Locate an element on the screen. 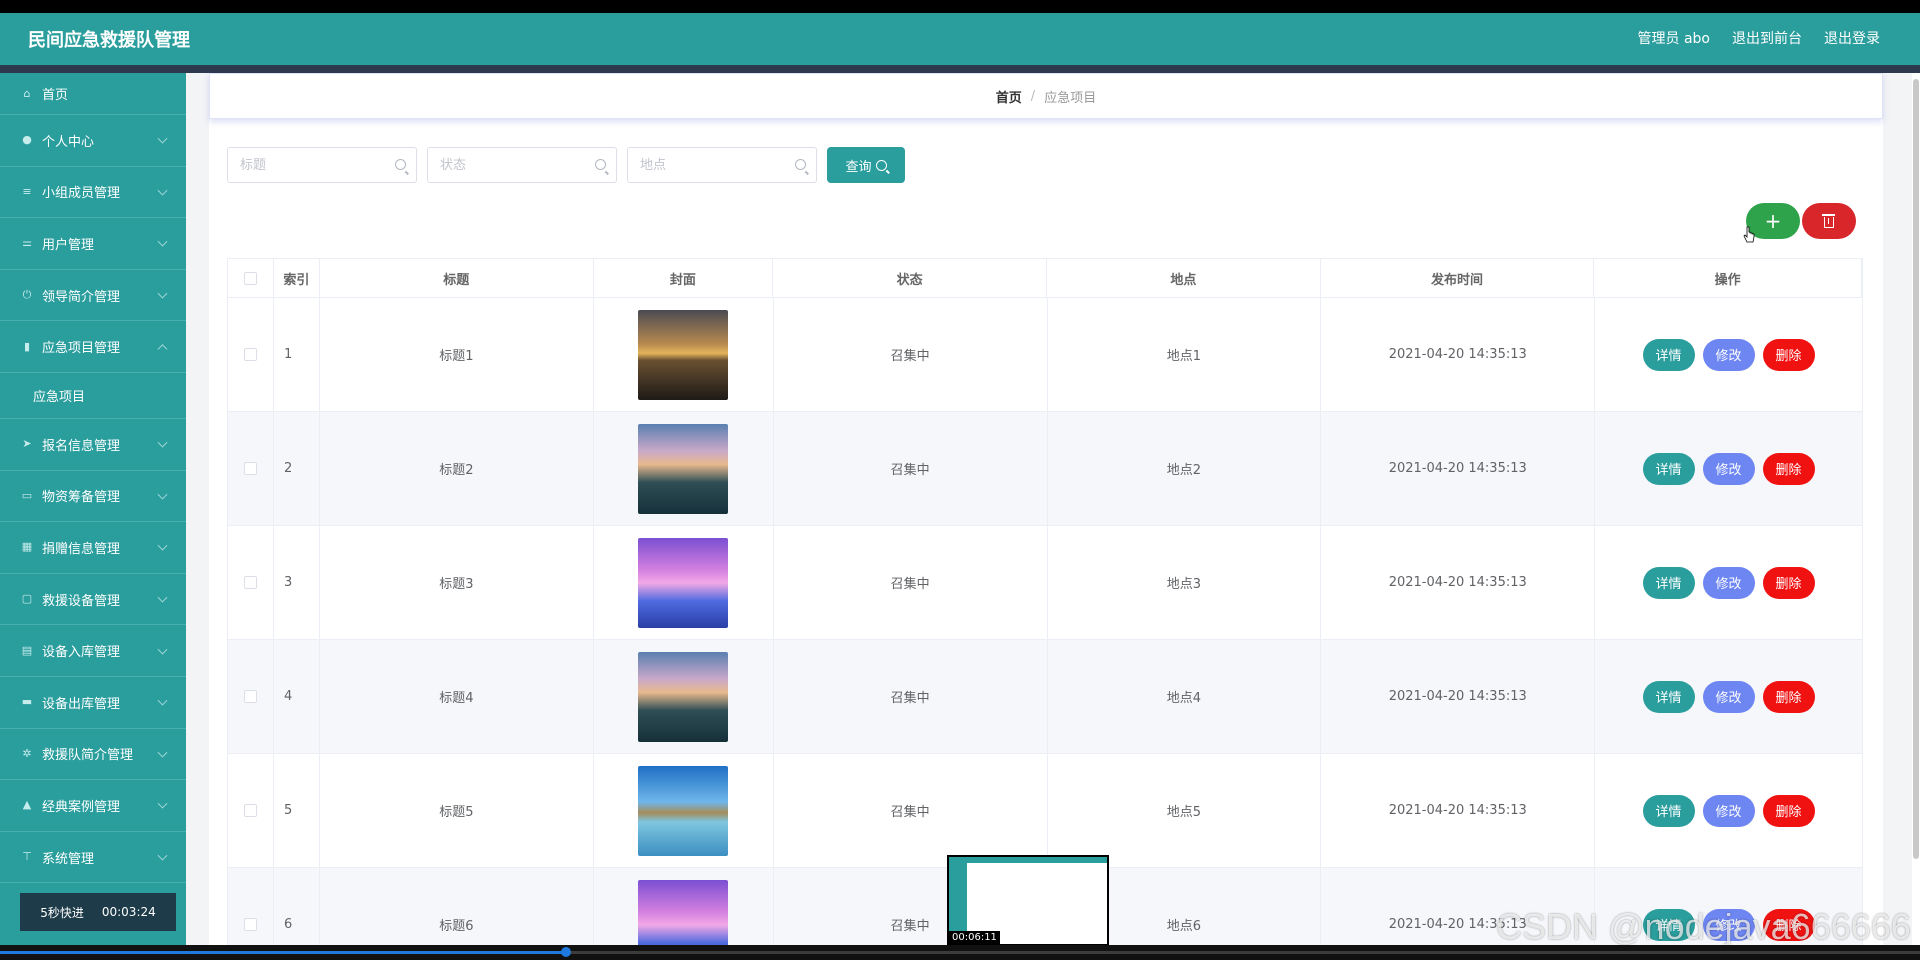  sidebar-subitem-projects: 应急项目 is located at coordinates (93, 396).